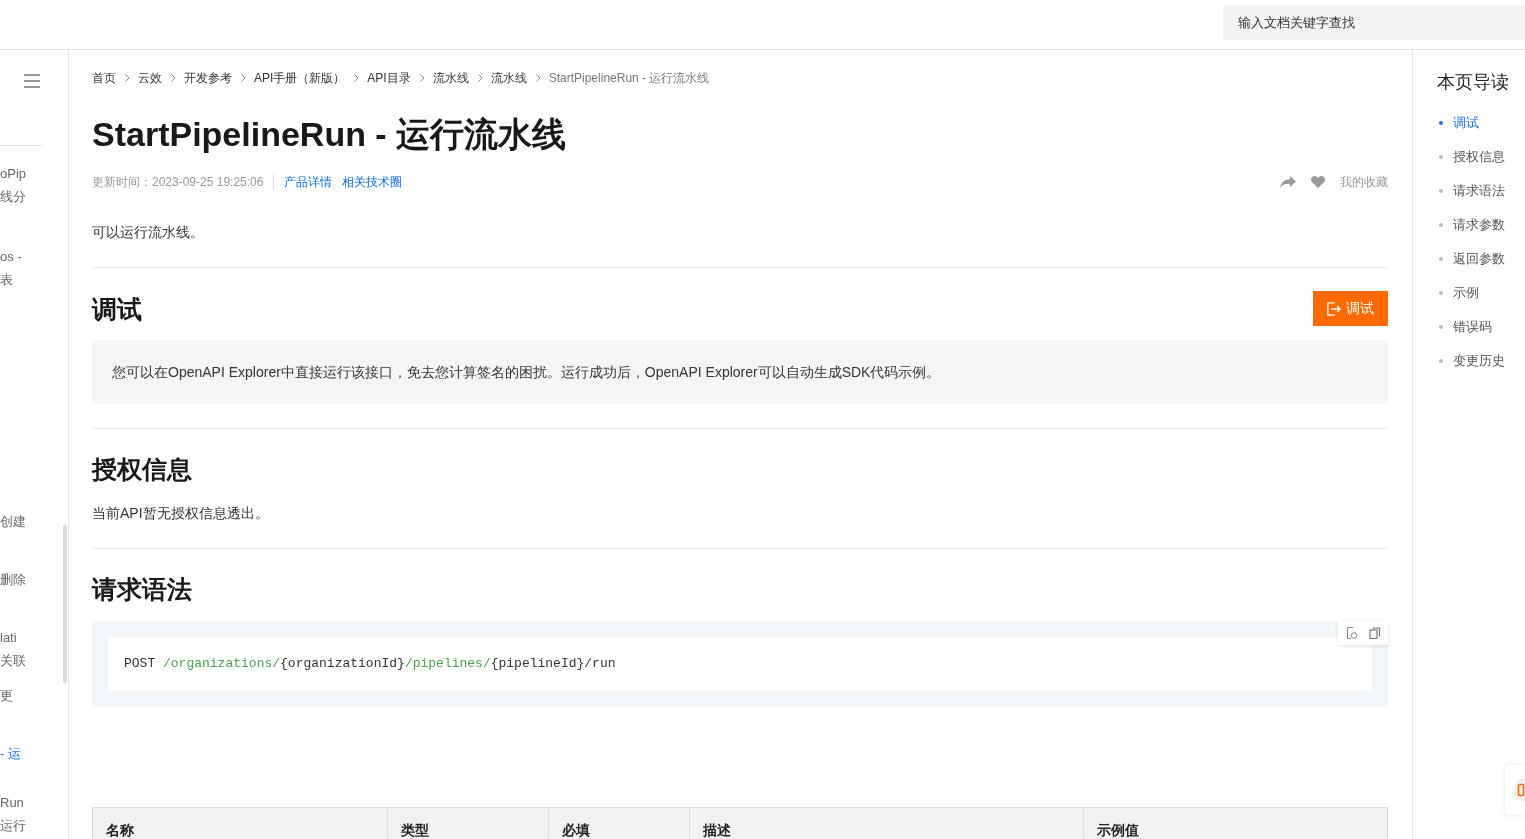  What do you see at coordinates (618, 823) in the screenshot?
I see `column-header: 必填` at bounding box center [618, 823].